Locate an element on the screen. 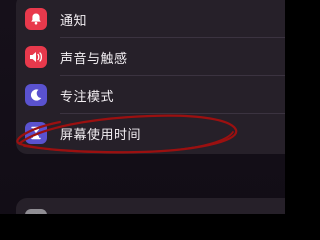 This screenshot has height=240, width=320. settings-row-label: 声音与触感 is located at coordinates (94, 59).